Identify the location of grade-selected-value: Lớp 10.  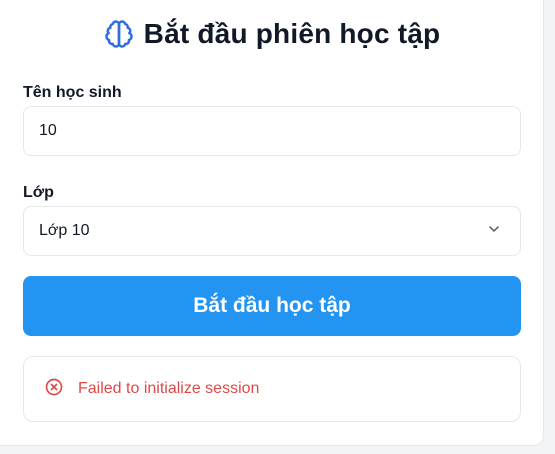
(64, 230).